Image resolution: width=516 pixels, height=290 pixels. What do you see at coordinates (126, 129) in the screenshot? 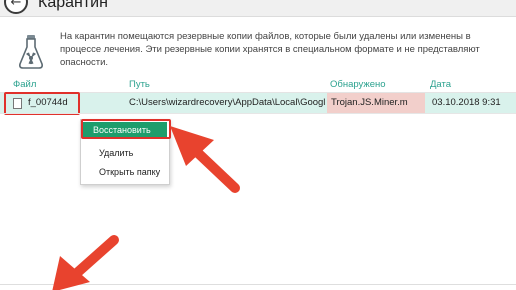
I see `restore-highlight-frame` at bounding box center [126, 129].